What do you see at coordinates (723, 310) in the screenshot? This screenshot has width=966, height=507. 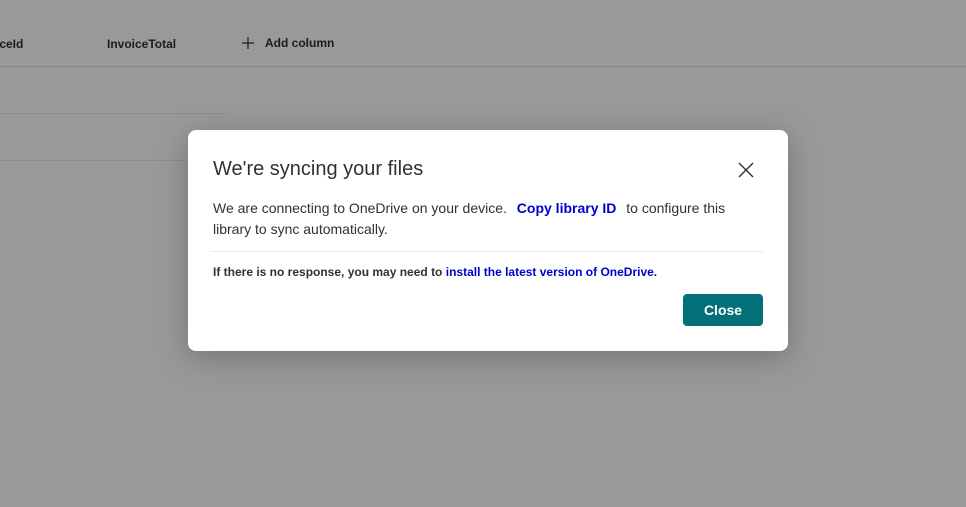 I see `close-button: Close` at bounding box center [723, 310].